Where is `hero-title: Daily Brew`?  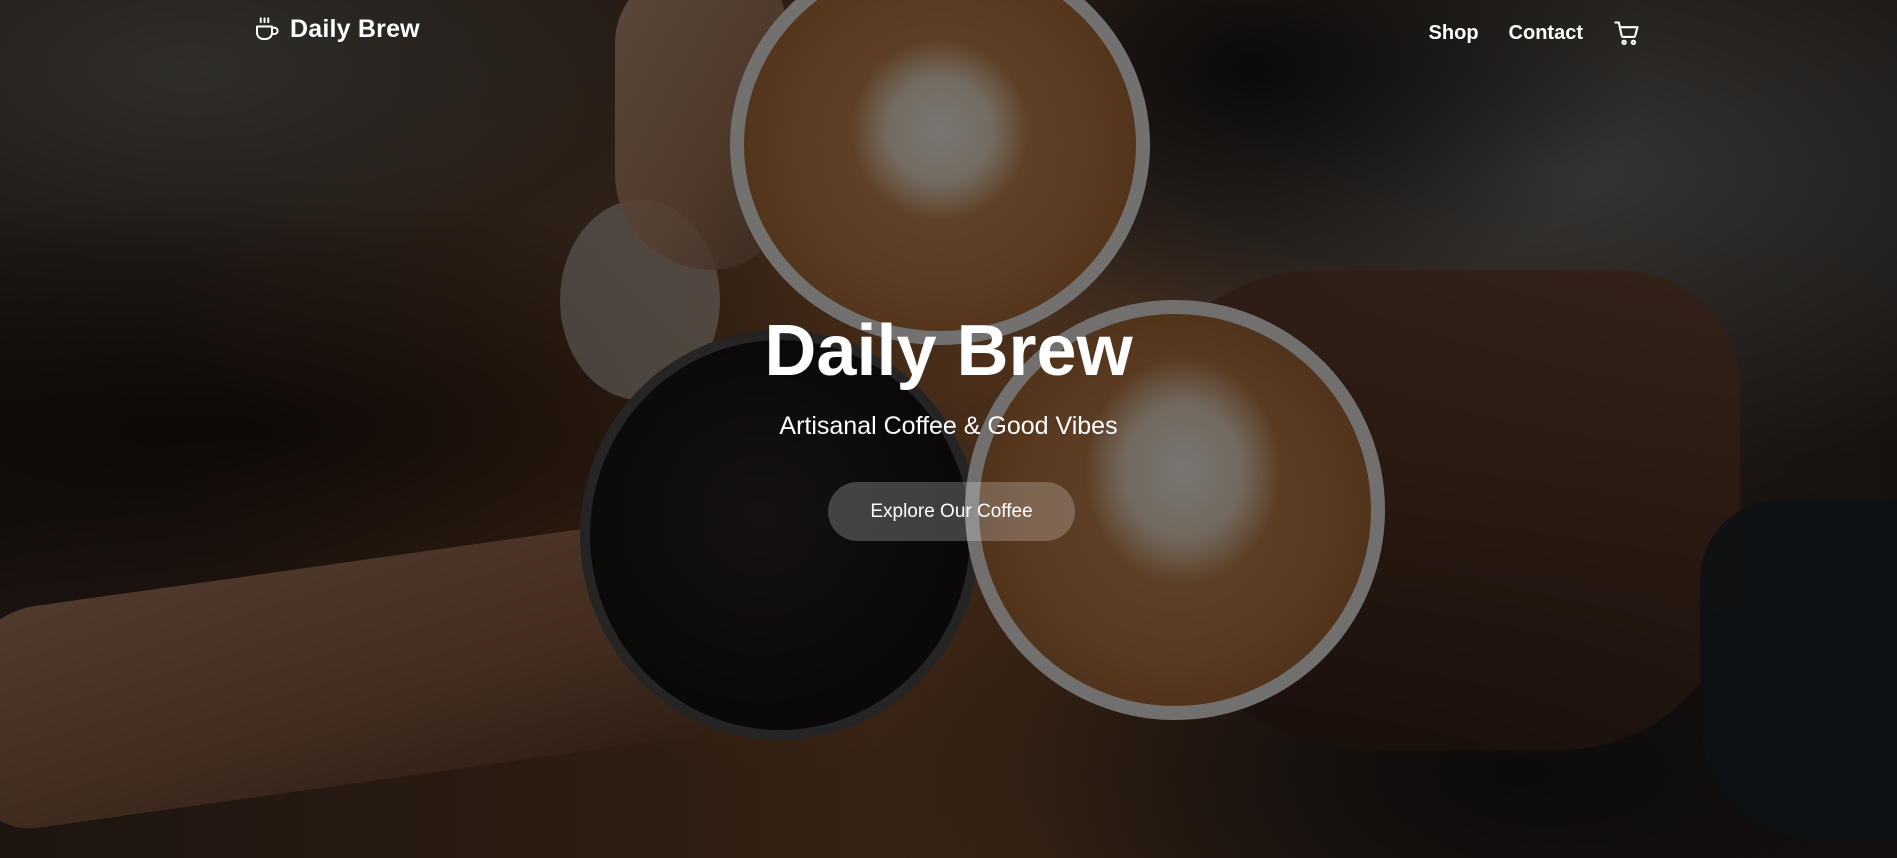 hero-title: Daily Brew is located at coordinates (948, 351).